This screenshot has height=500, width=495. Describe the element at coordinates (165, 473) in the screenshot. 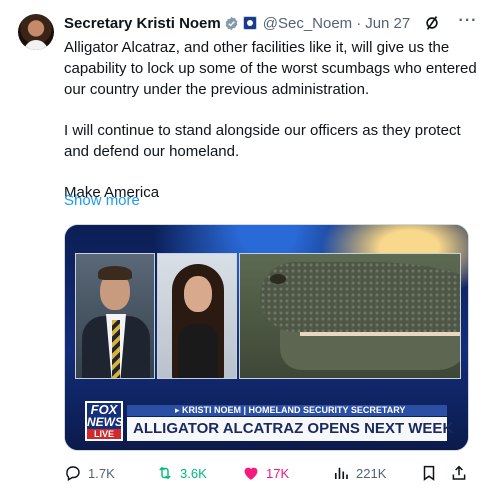

I see `repost-icon` at that location.